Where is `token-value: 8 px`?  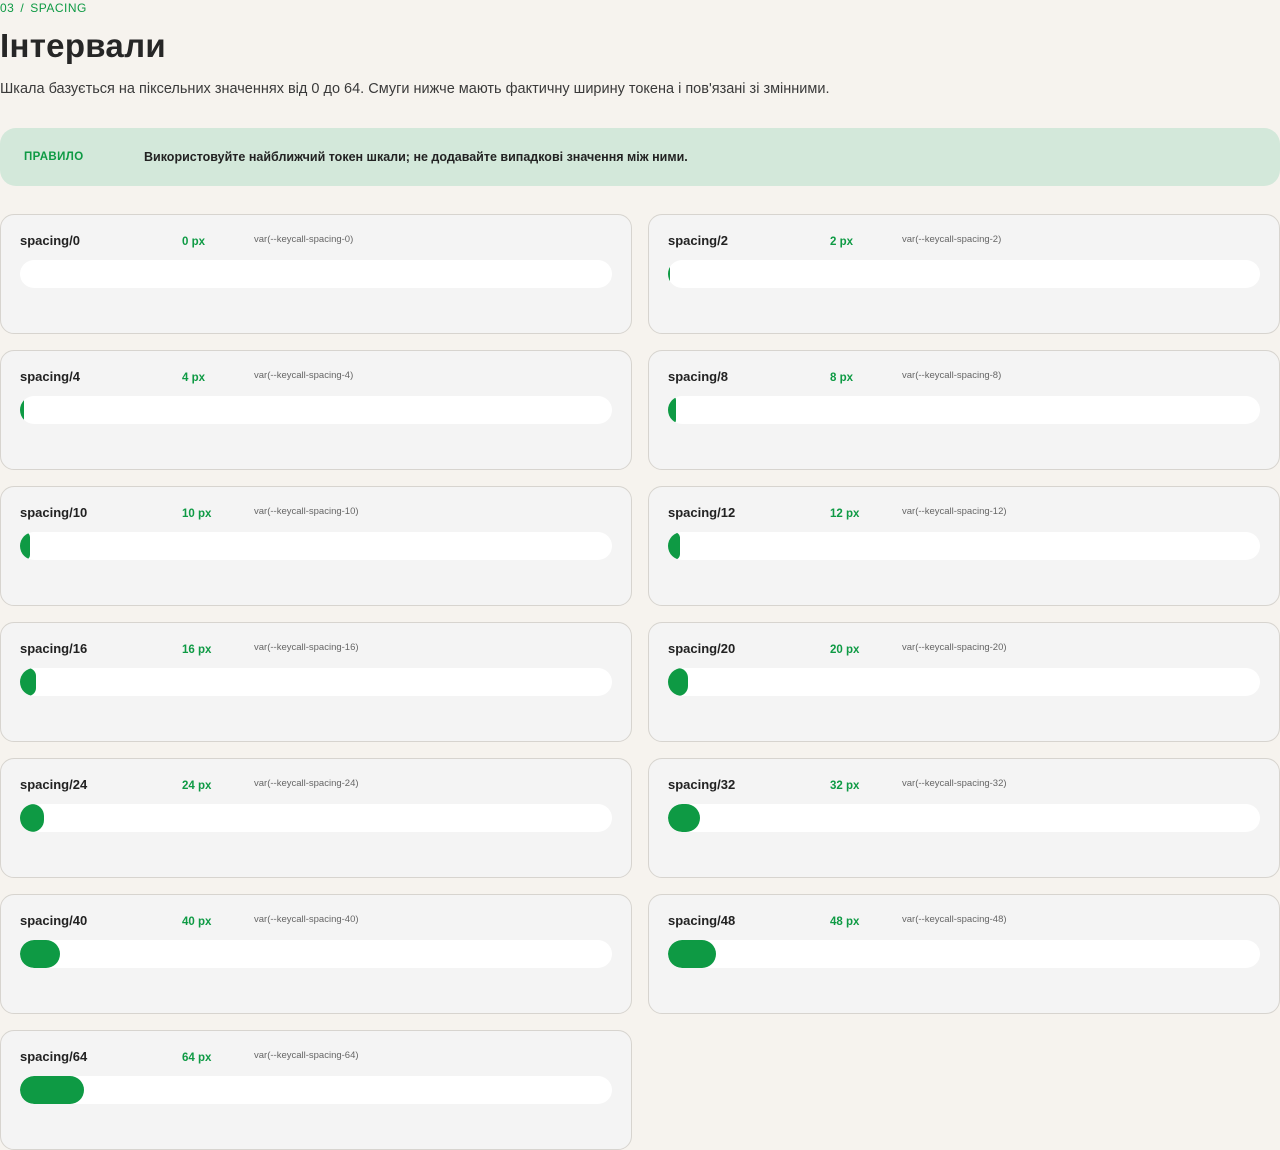 token-value: 8 px is located at coordinates (842, 378).